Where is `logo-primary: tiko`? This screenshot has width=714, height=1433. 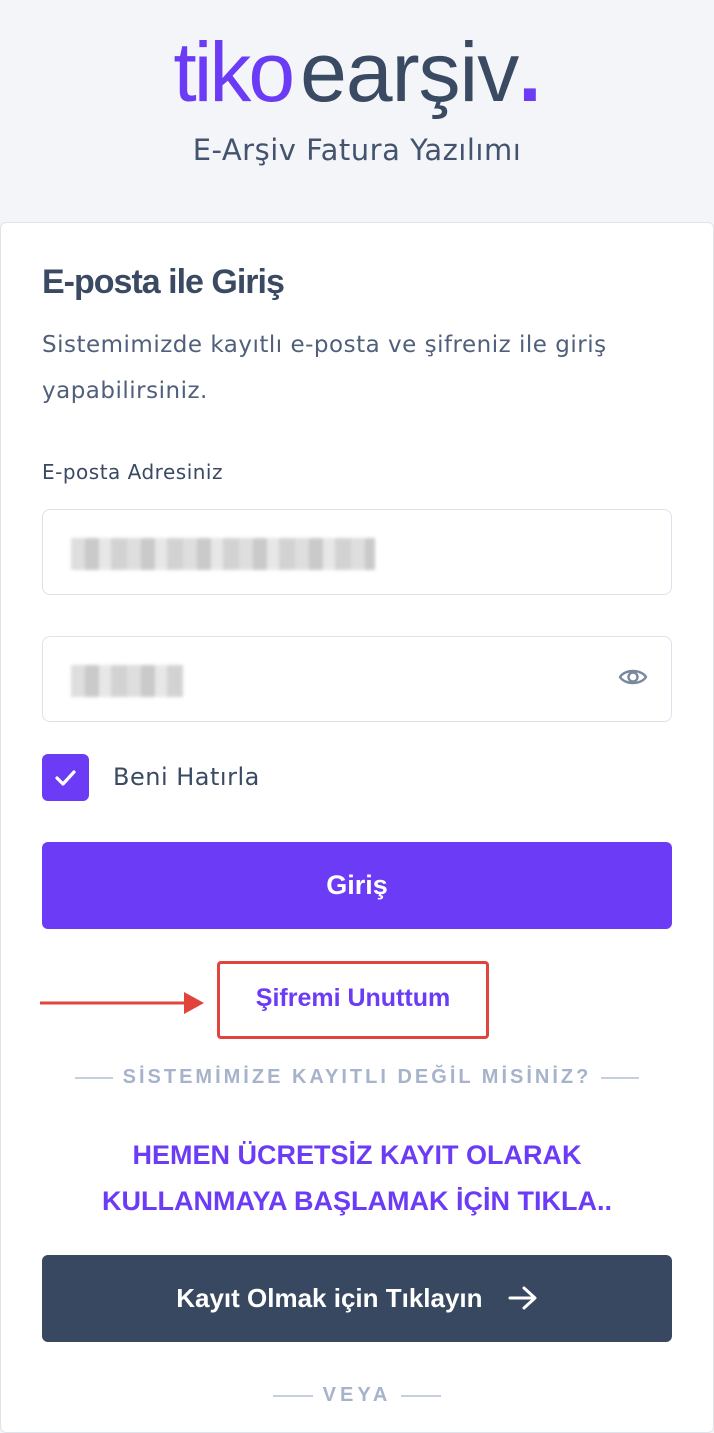
logo-primary: tiko is located at coordinates (234, 72).